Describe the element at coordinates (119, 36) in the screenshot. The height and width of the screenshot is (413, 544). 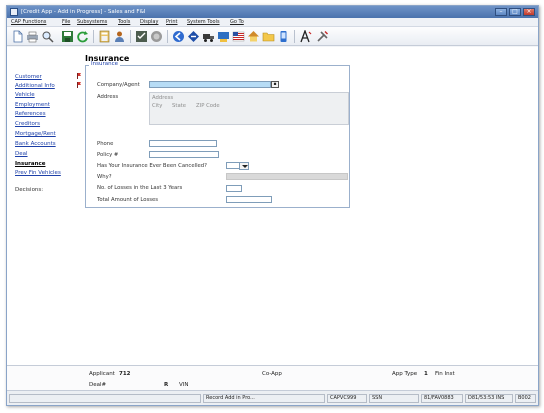
I see `person-icon` at that location.